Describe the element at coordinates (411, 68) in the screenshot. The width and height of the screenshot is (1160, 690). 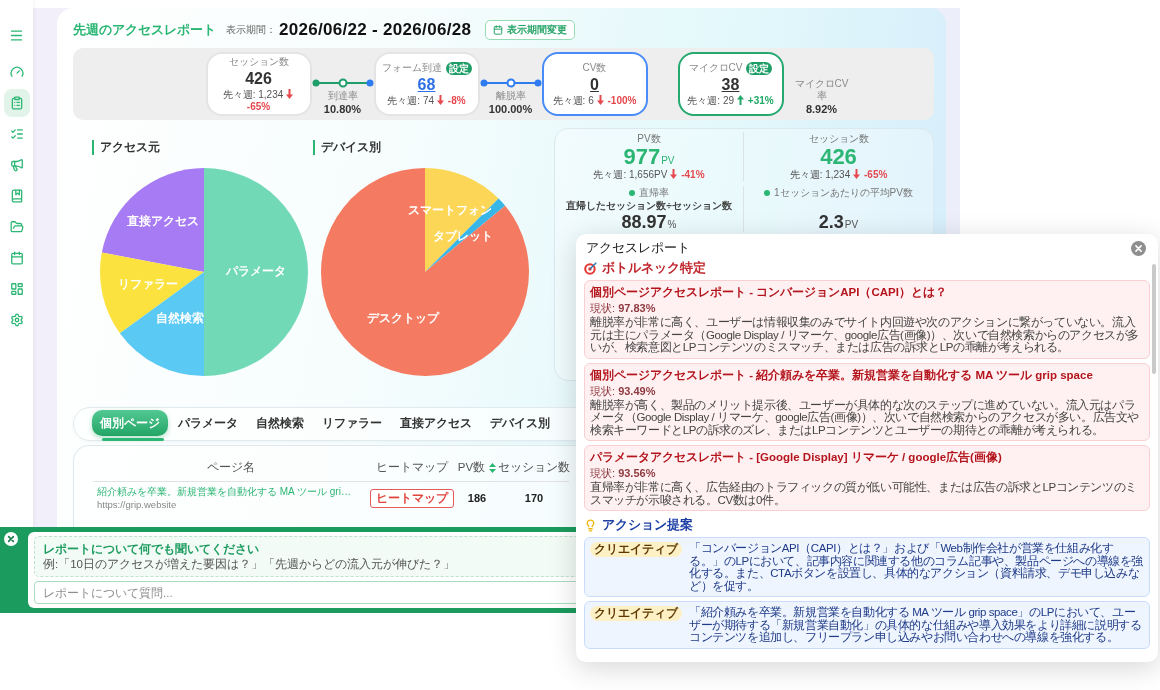
I see `metric-label: フォーム到達` at that location.